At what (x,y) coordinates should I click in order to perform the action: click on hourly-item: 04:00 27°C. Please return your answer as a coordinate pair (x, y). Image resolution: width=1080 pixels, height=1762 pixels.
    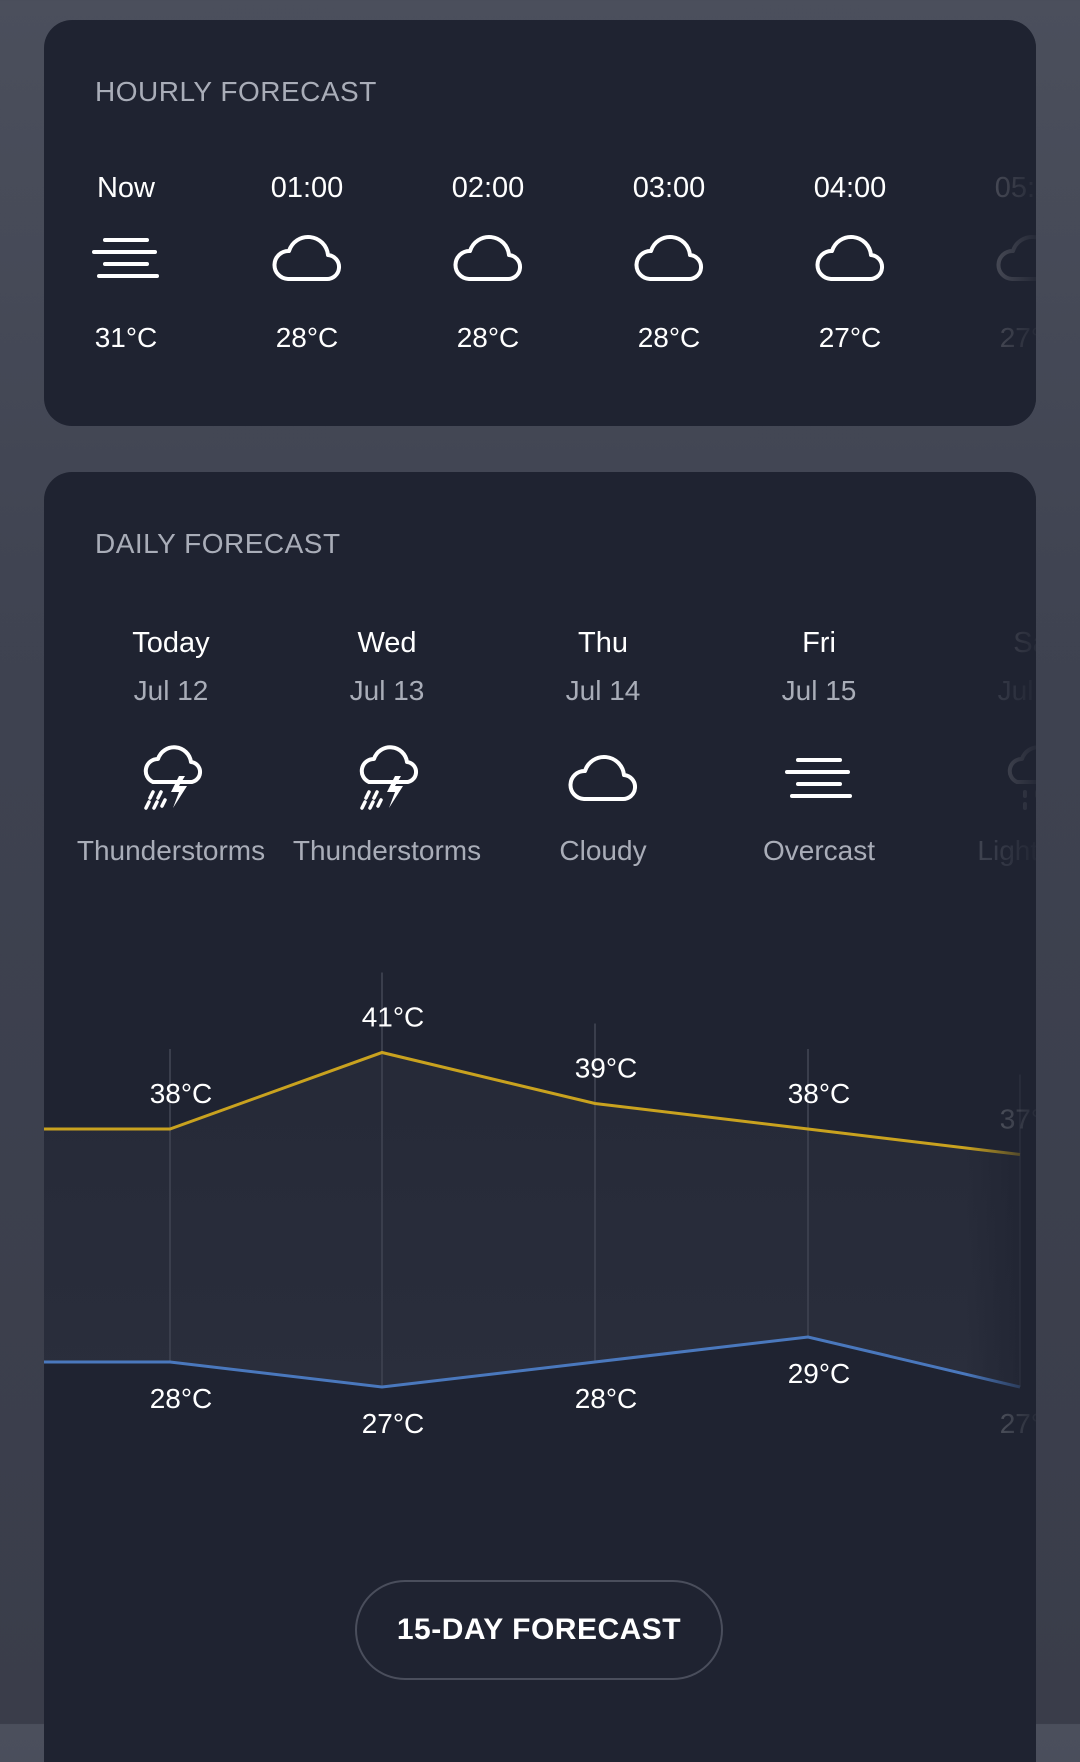
    Looking at the image, I should click on (850, 263).